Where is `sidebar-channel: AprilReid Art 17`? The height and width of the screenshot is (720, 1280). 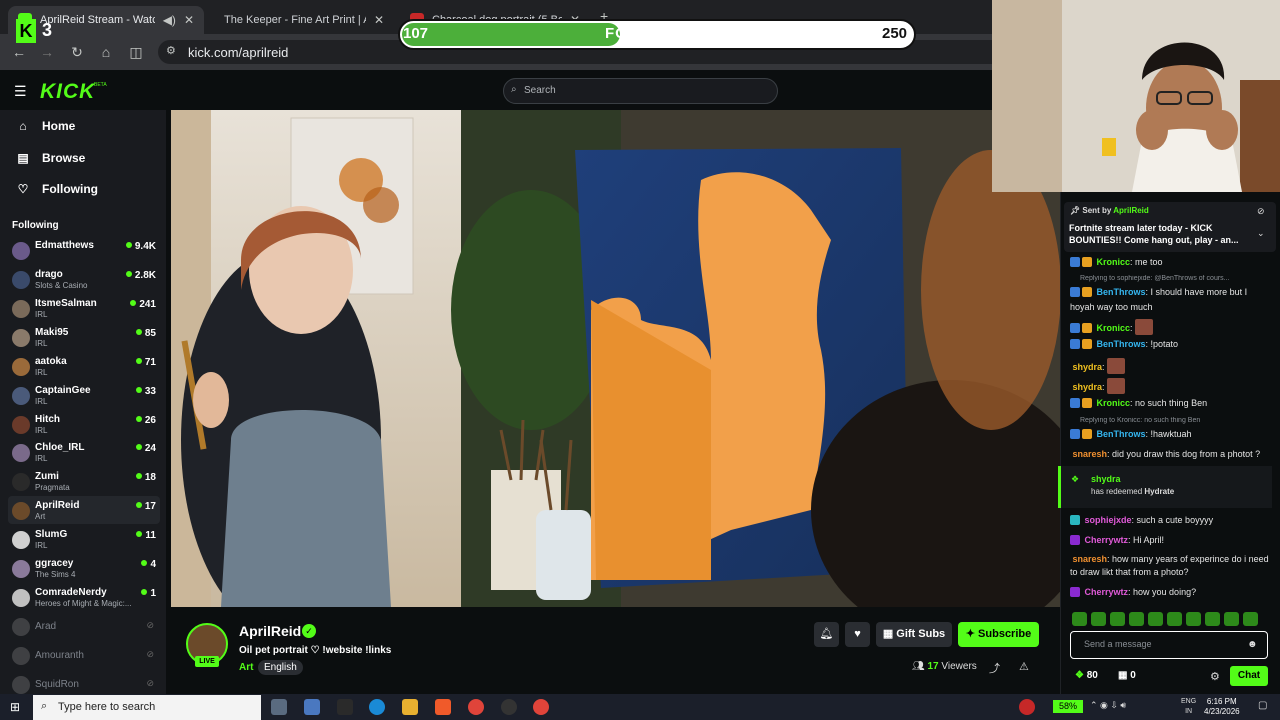
sidebar-channel: AprilReid Art 17 is located at coordinates (84, 510).